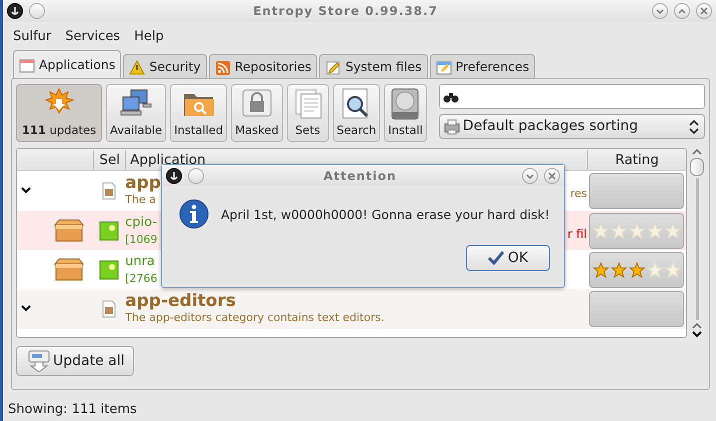  Describe the element at coordinates (141, 279) in the screenshot. I see `package-details: [2766` at that location.